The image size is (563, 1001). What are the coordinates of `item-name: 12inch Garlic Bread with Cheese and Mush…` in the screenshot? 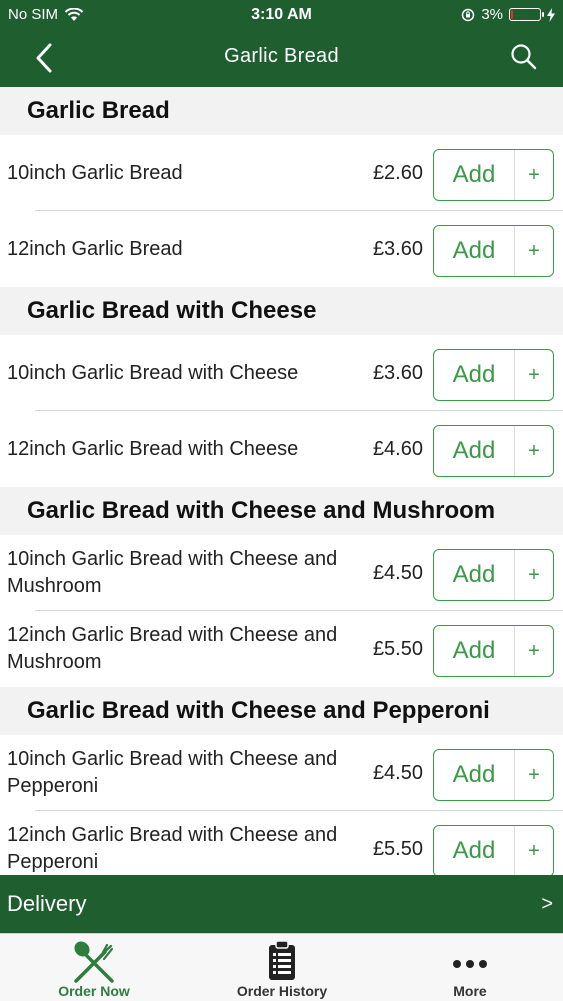 It's located at (172, 648).